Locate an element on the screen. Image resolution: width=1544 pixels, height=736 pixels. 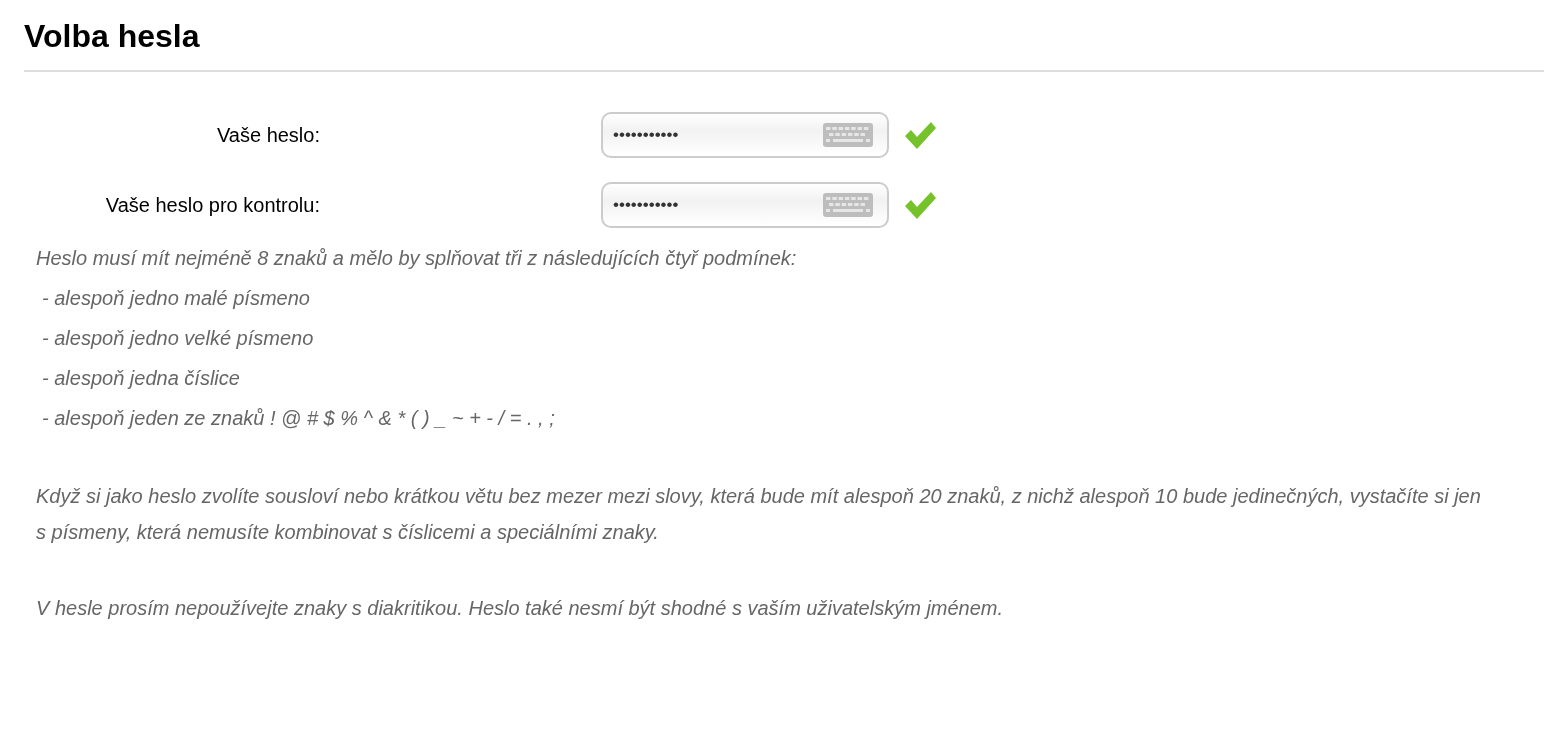
rules-intro: Heslo musí mít nejméně 8 znaků a mělo by splňovat tři z následujících čtyř podmínek: is located at coordinates (417, 258).